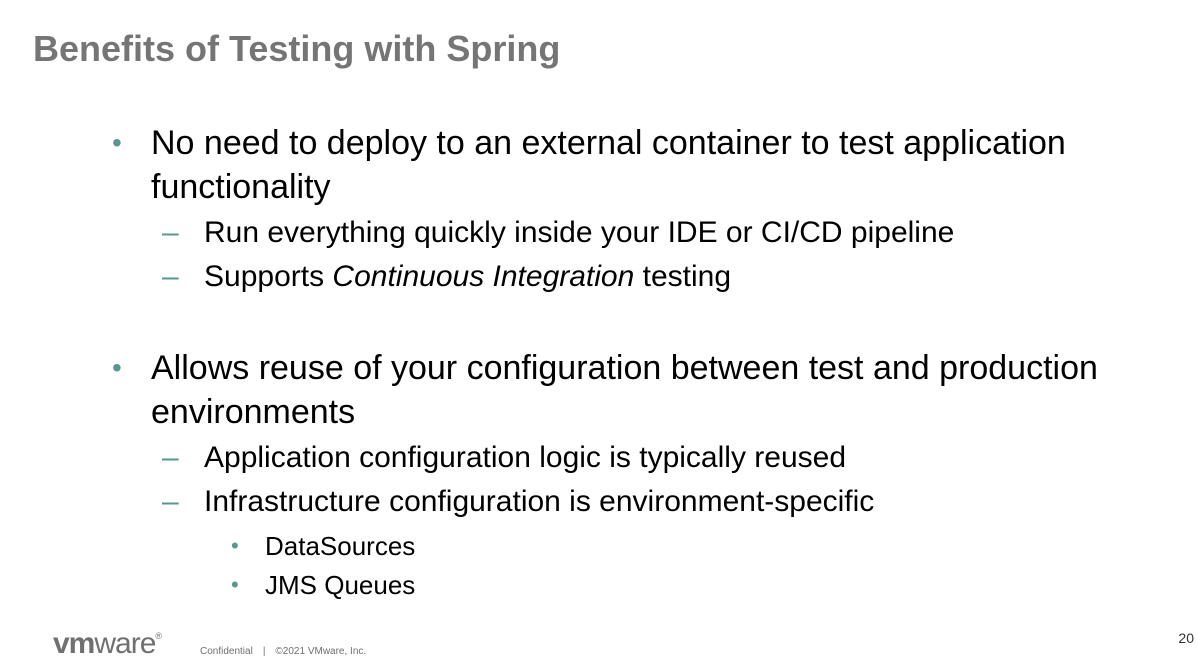  What do you see at coordinates (268, 276) in the screenshot?
I see `sub-bullet-prefix: Supports` at bounding box center [268, 276].